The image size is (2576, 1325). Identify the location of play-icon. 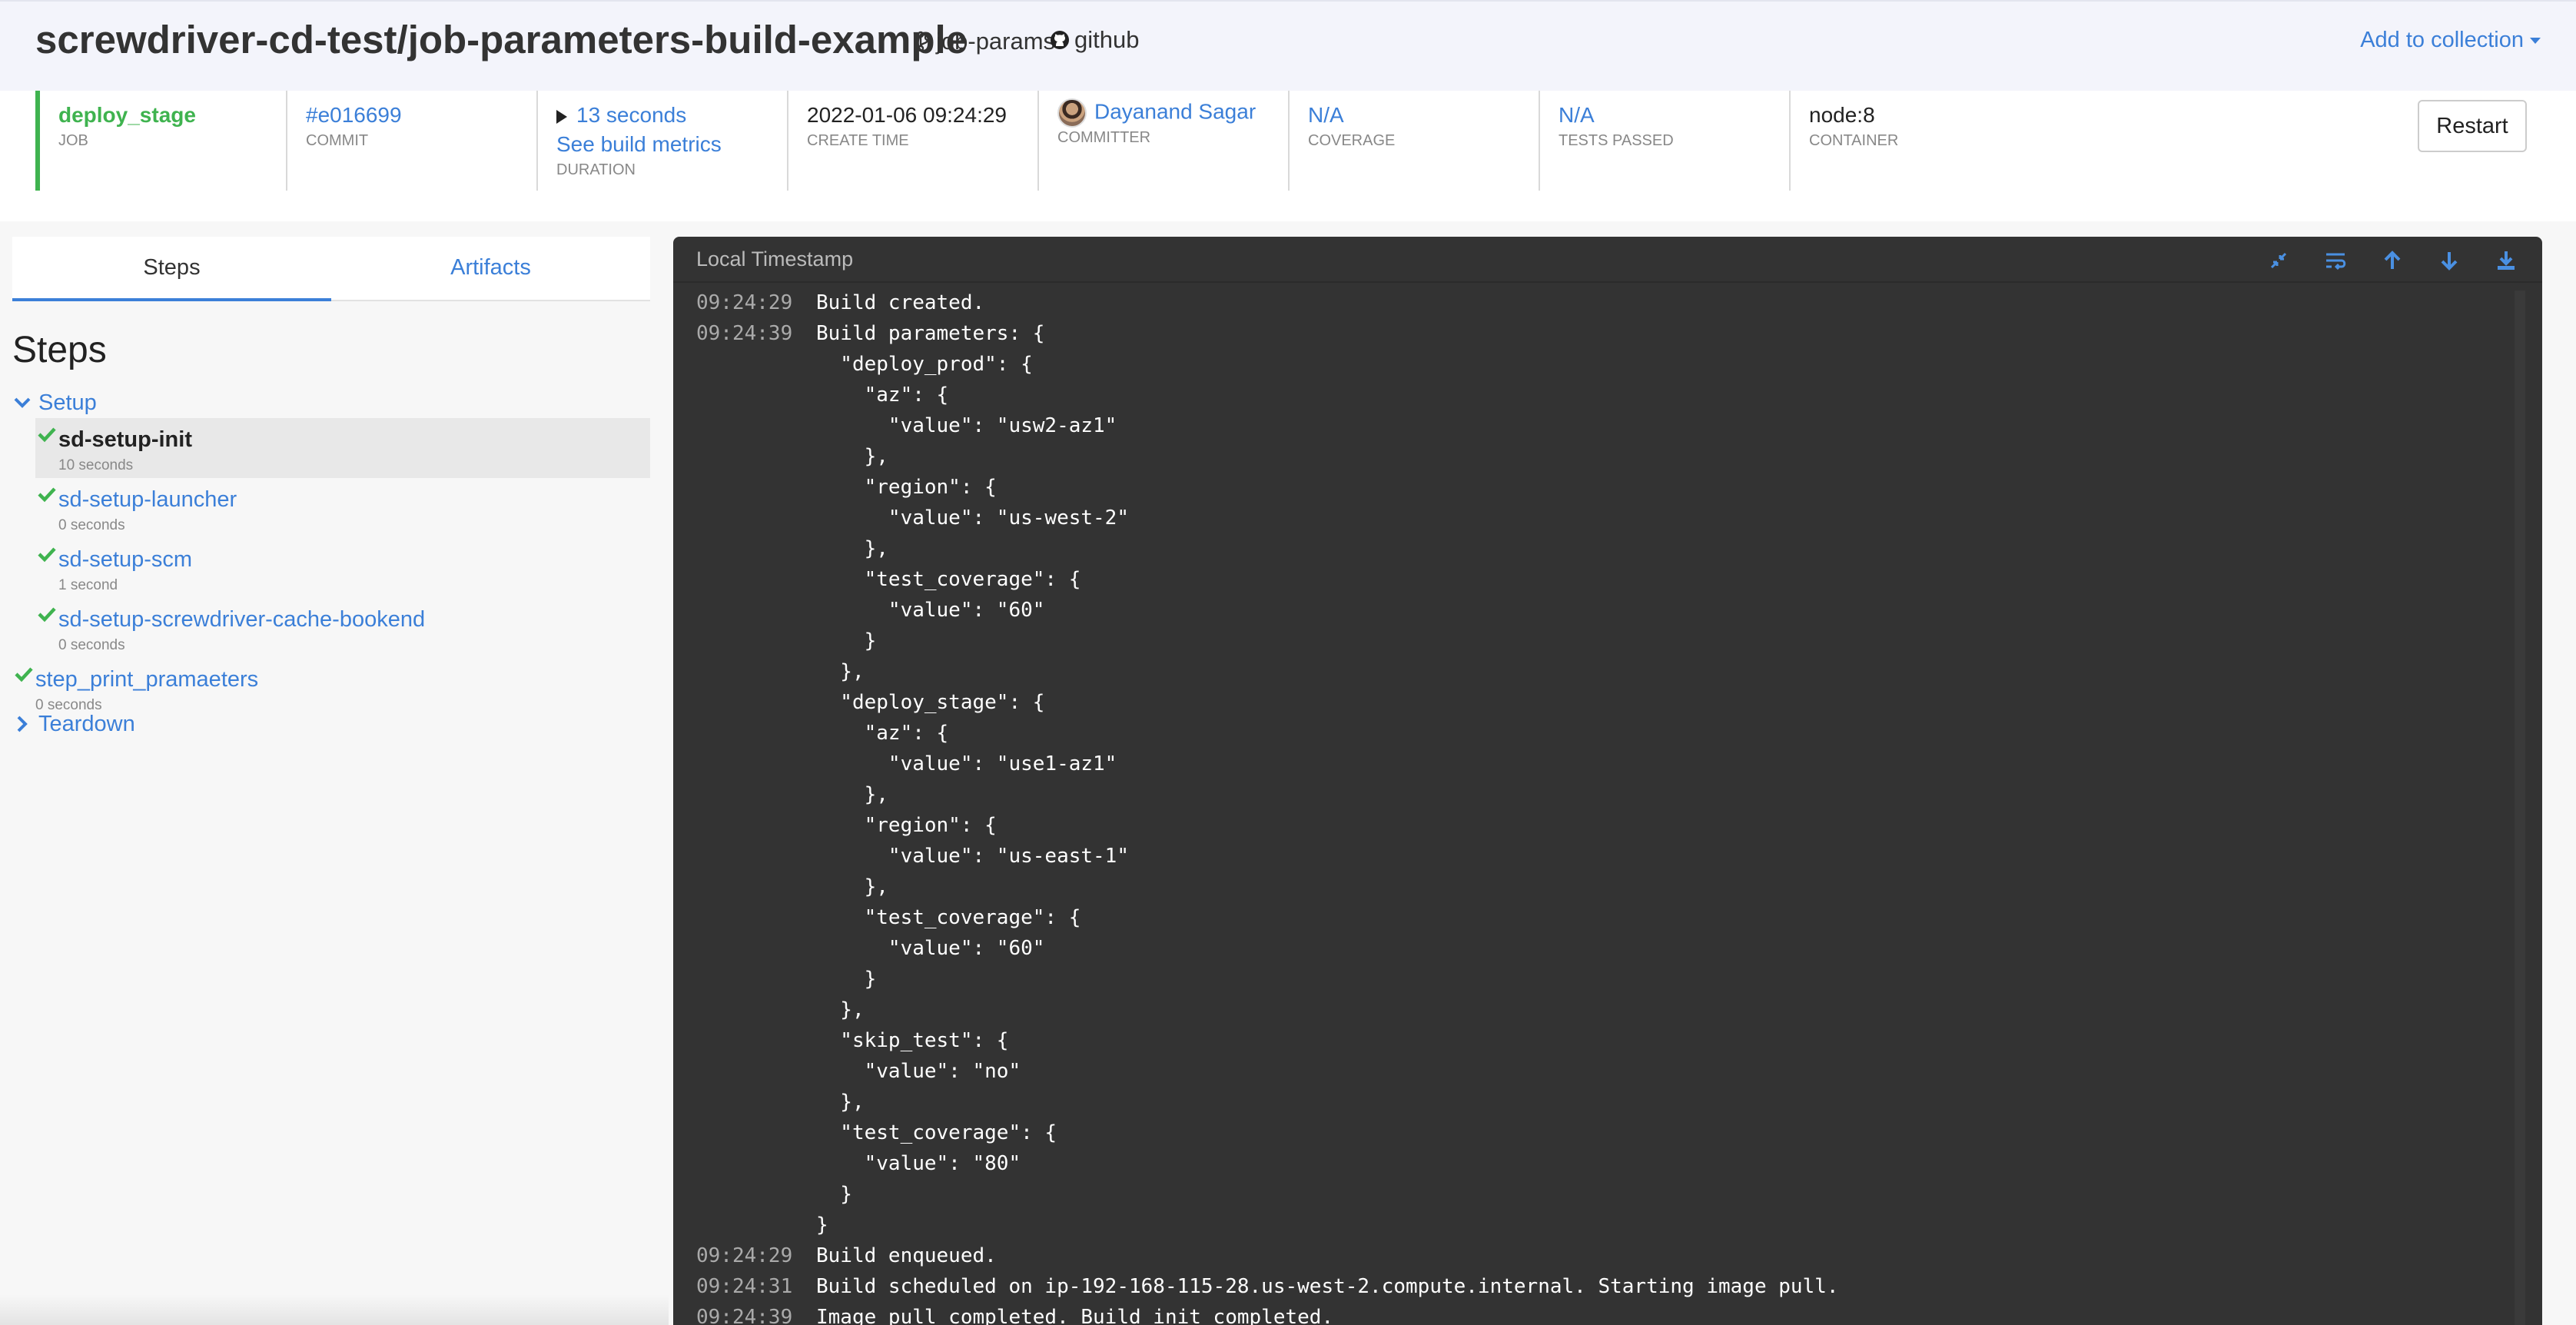
(561, 117).